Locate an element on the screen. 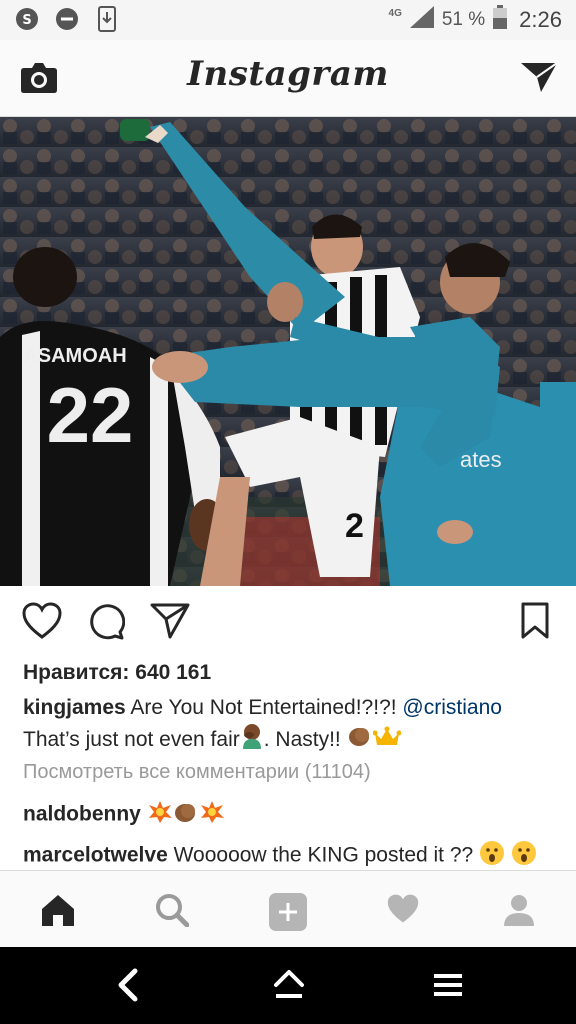 The width and height of the screenshot is (576, 1024). profile-icon is located at coordinates (519, 912).